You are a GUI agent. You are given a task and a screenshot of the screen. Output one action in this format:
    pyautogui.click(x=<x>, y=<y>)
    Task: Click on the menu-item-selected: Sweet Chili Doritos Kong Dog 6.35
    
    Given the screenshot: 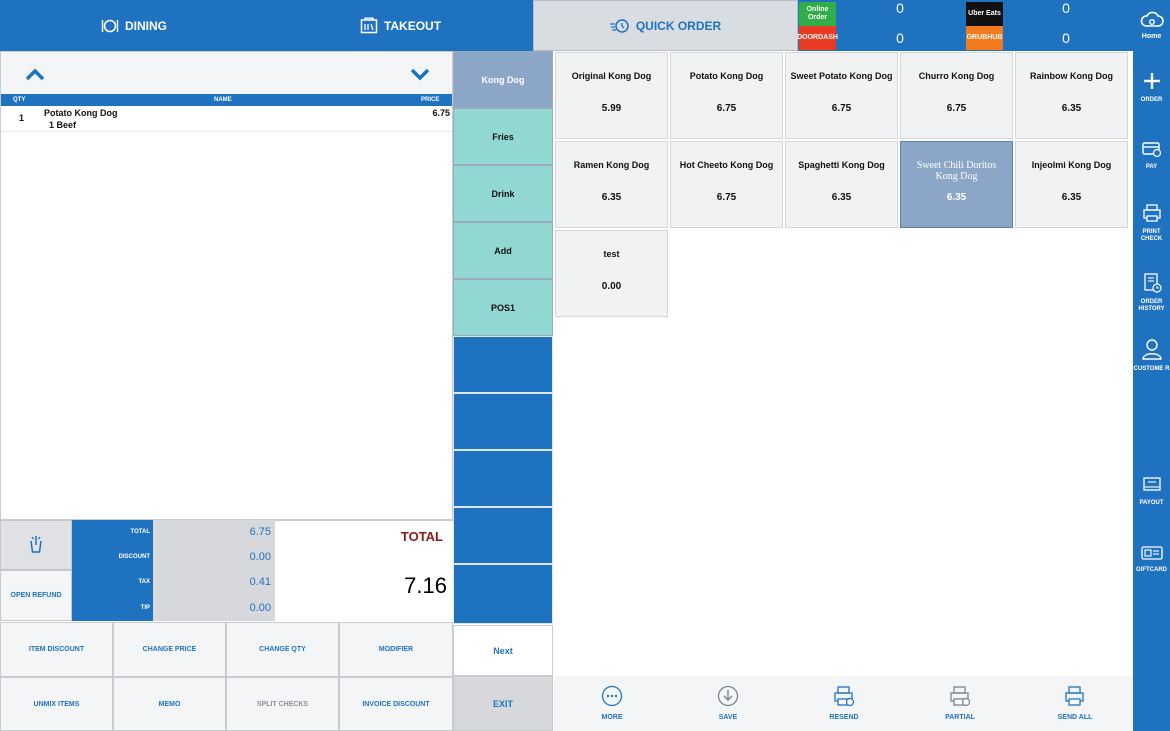 What is the action you would take?
    pyautogui.click(x=956, y=184)
    